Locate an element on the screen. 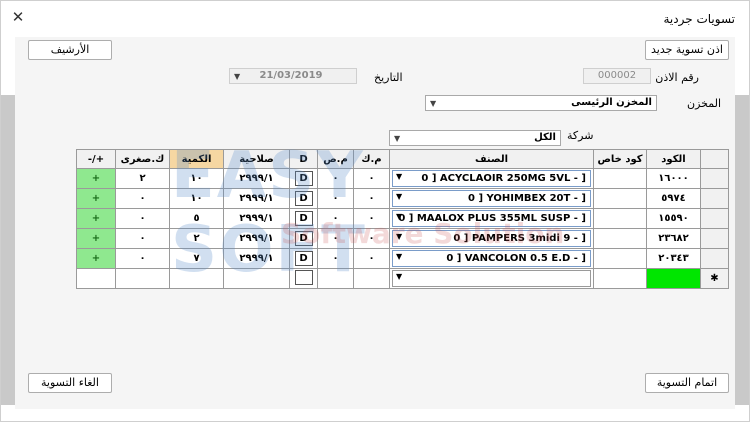 This screenshot has width=750, height=422. cell-item: ▼ 0 ] PAMPERS 3midi 9 - ] is located at coordinates (491, 238).